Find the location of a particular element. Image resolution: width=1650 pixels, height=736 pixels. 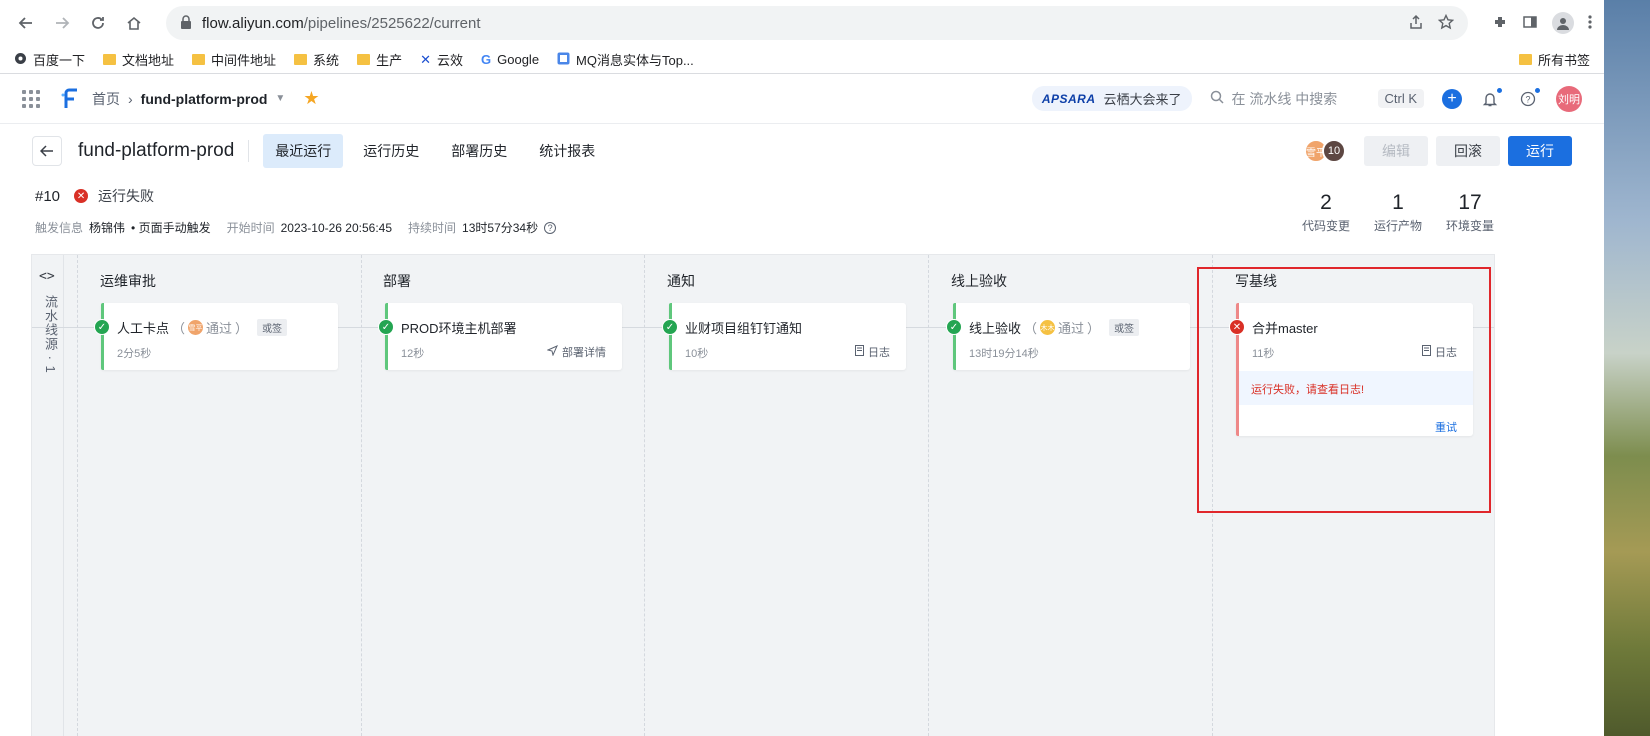

flow-logo-icon is located at coordinates (71, 99).